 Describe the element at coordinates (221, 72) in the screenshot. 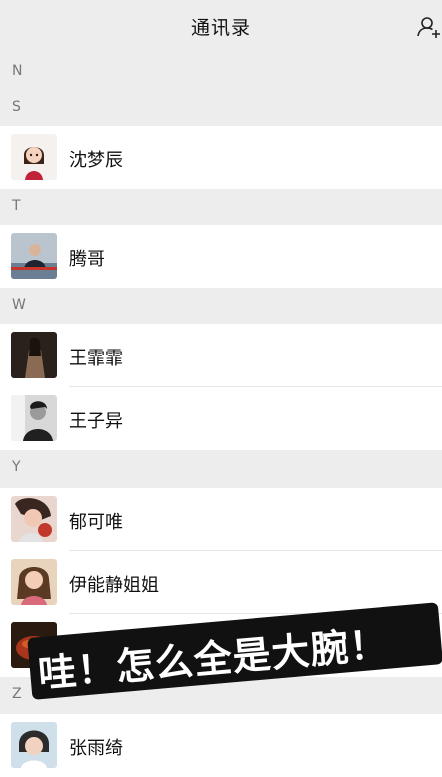

I see `section-header-n: N` at that location.